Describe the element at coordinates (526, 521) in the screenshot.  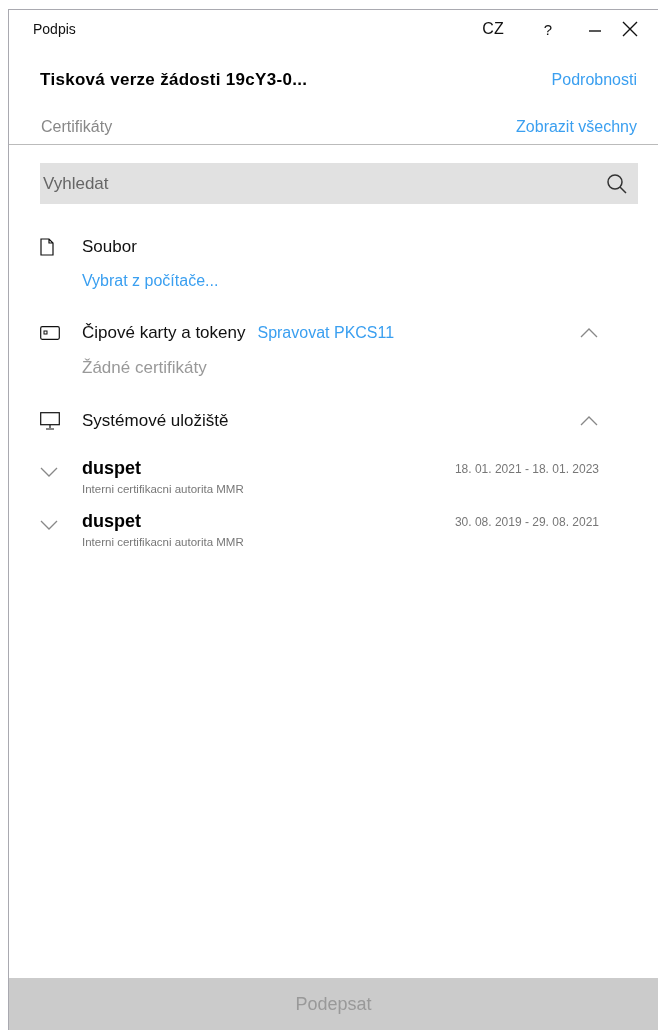
I see `validity-dates: 30. 08. 2019 - 29. 08. 2021` at that location.